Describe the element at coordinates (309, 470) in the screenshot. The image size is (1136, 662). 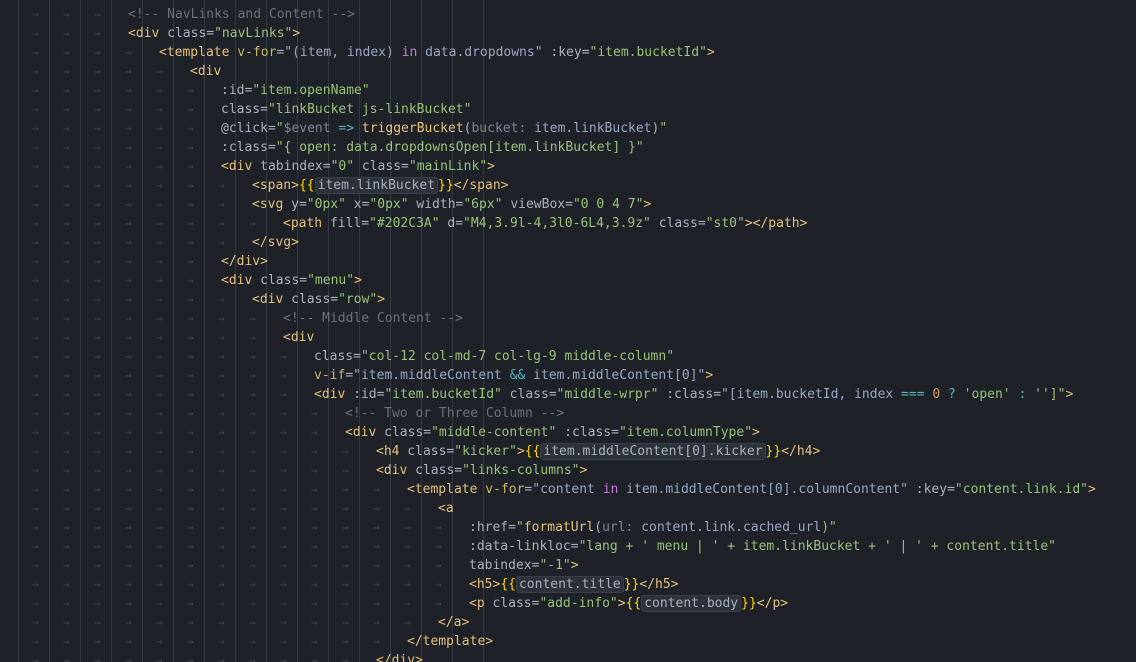
I see `code-line: → → → → → → → → → → → <div class="links-columns">` at that location.